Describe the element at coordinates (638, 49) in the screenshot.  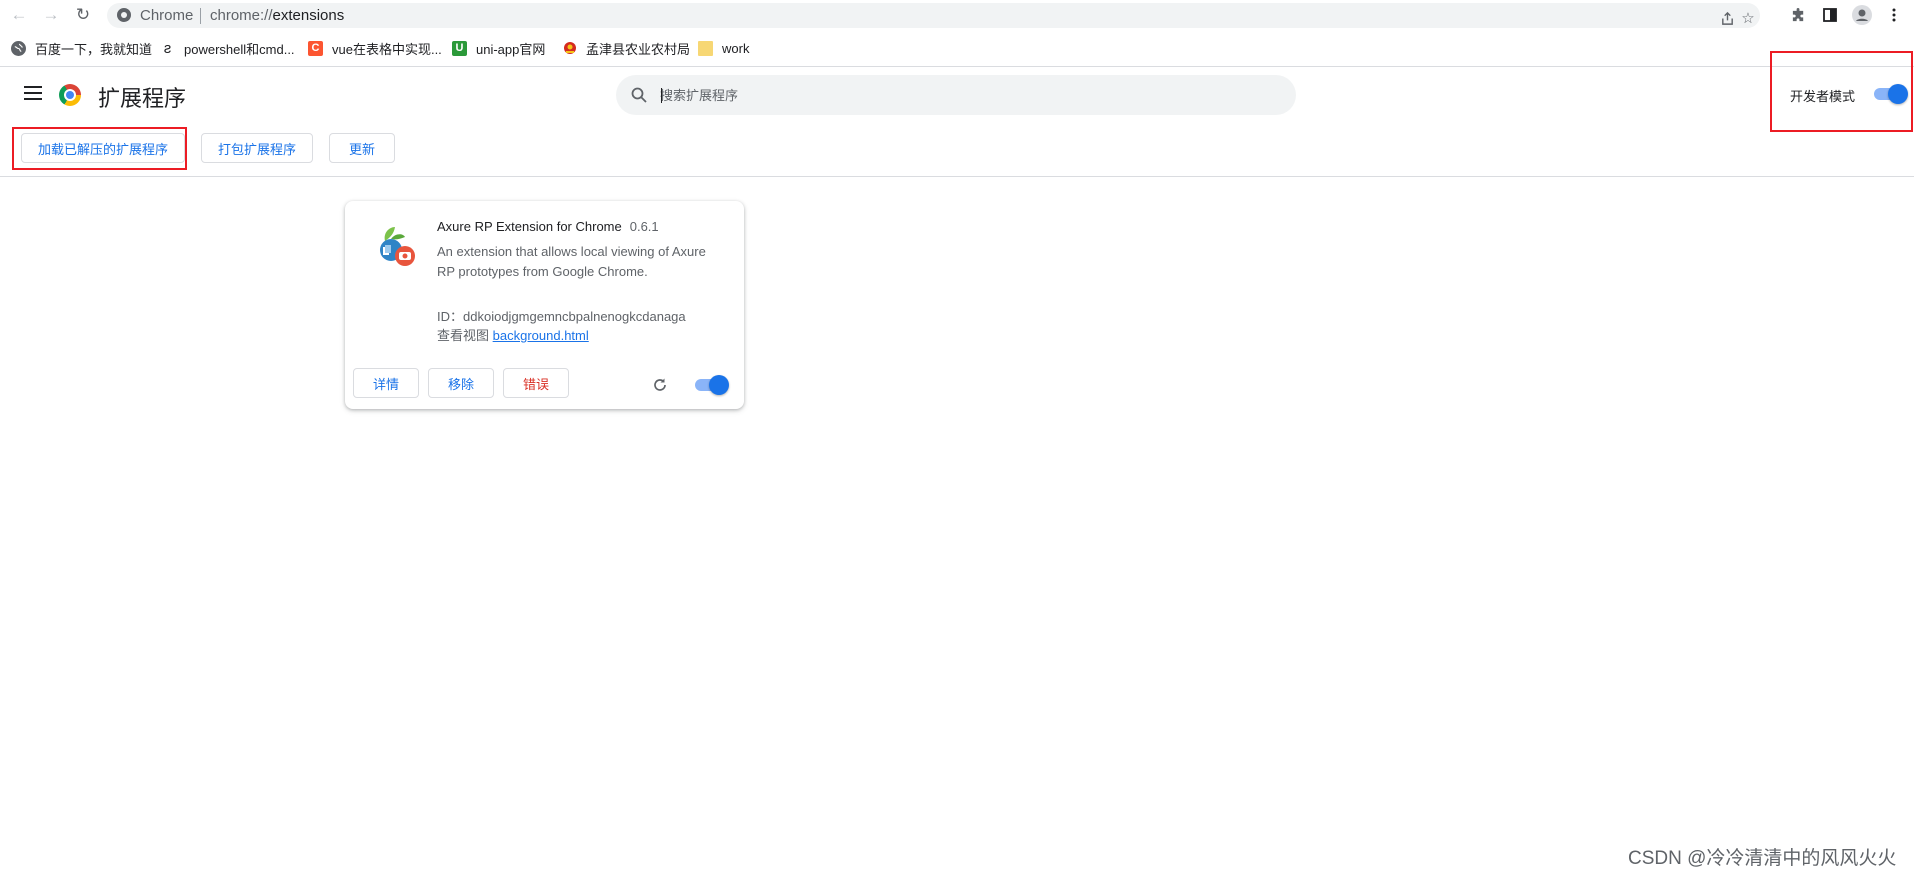
I see `bookmark-label: 孟津县农业农村局` at that location.